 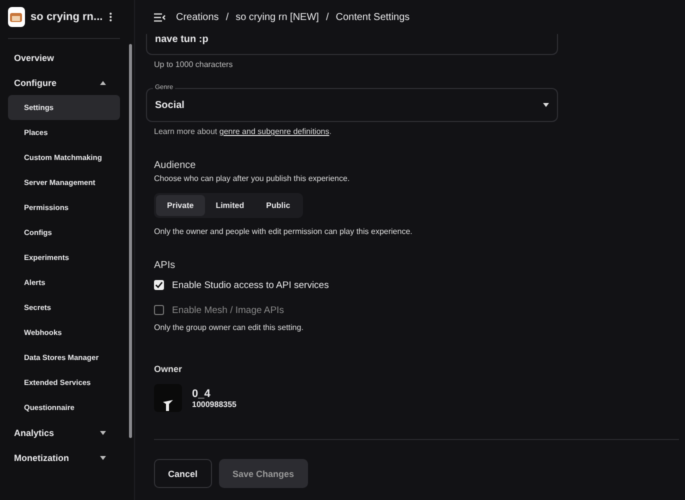 What do you see at coordinates (67, 432) in the screenshot?
I see `nav-section: Analytics` at bounding box center [67, 432].